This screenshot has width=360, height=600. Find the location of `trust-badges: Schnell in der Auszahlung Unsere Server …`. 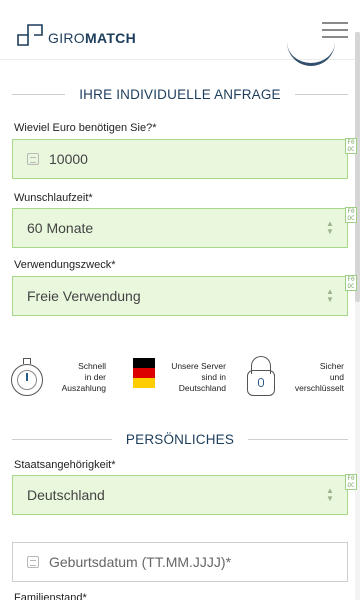

trust-badges: Schnell in der Auszahlung Unsere Server … is located at coordinates (180, 377).